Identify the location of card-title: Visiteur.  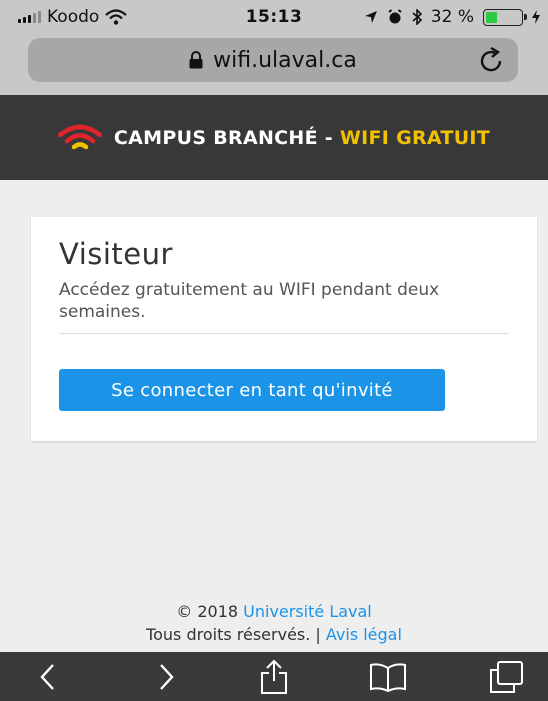
(116, 254).